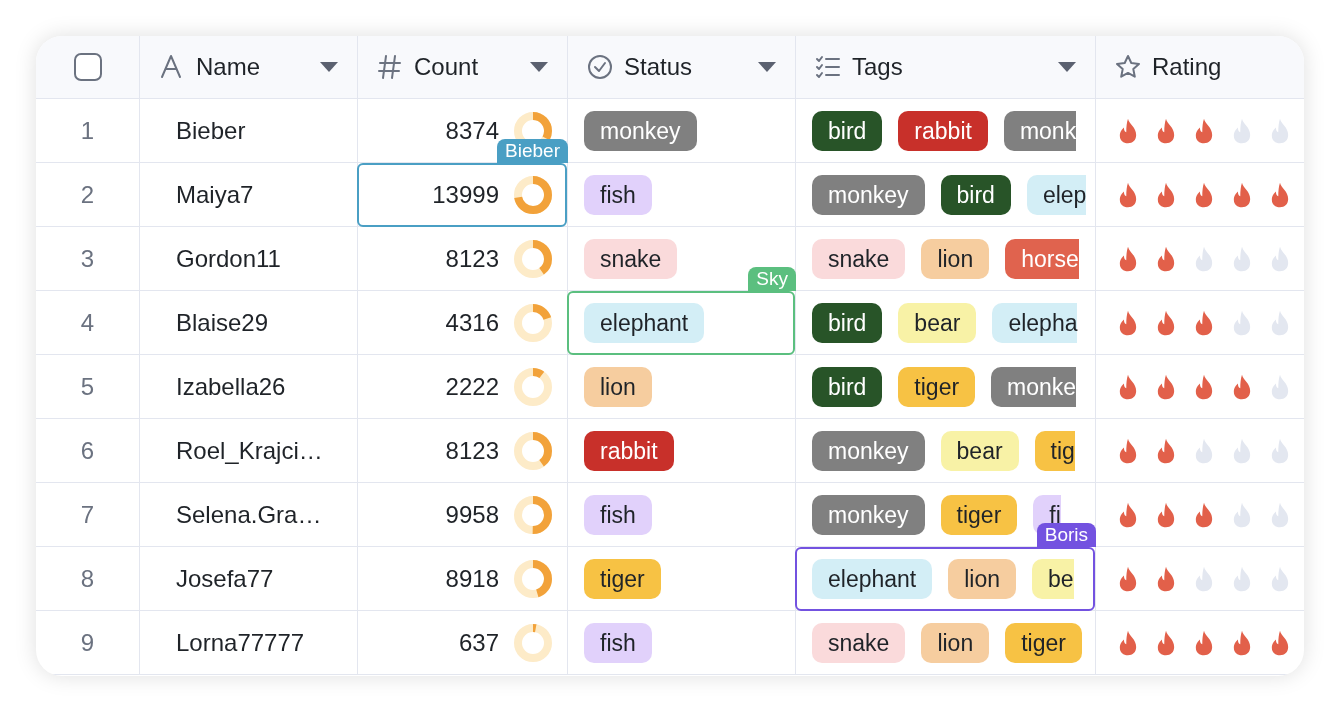 This screenshot has height=706, width=1340. Describe the element at coordinates (1042, 258) in the screenshot. I see `tag-chip: horse` at that location.